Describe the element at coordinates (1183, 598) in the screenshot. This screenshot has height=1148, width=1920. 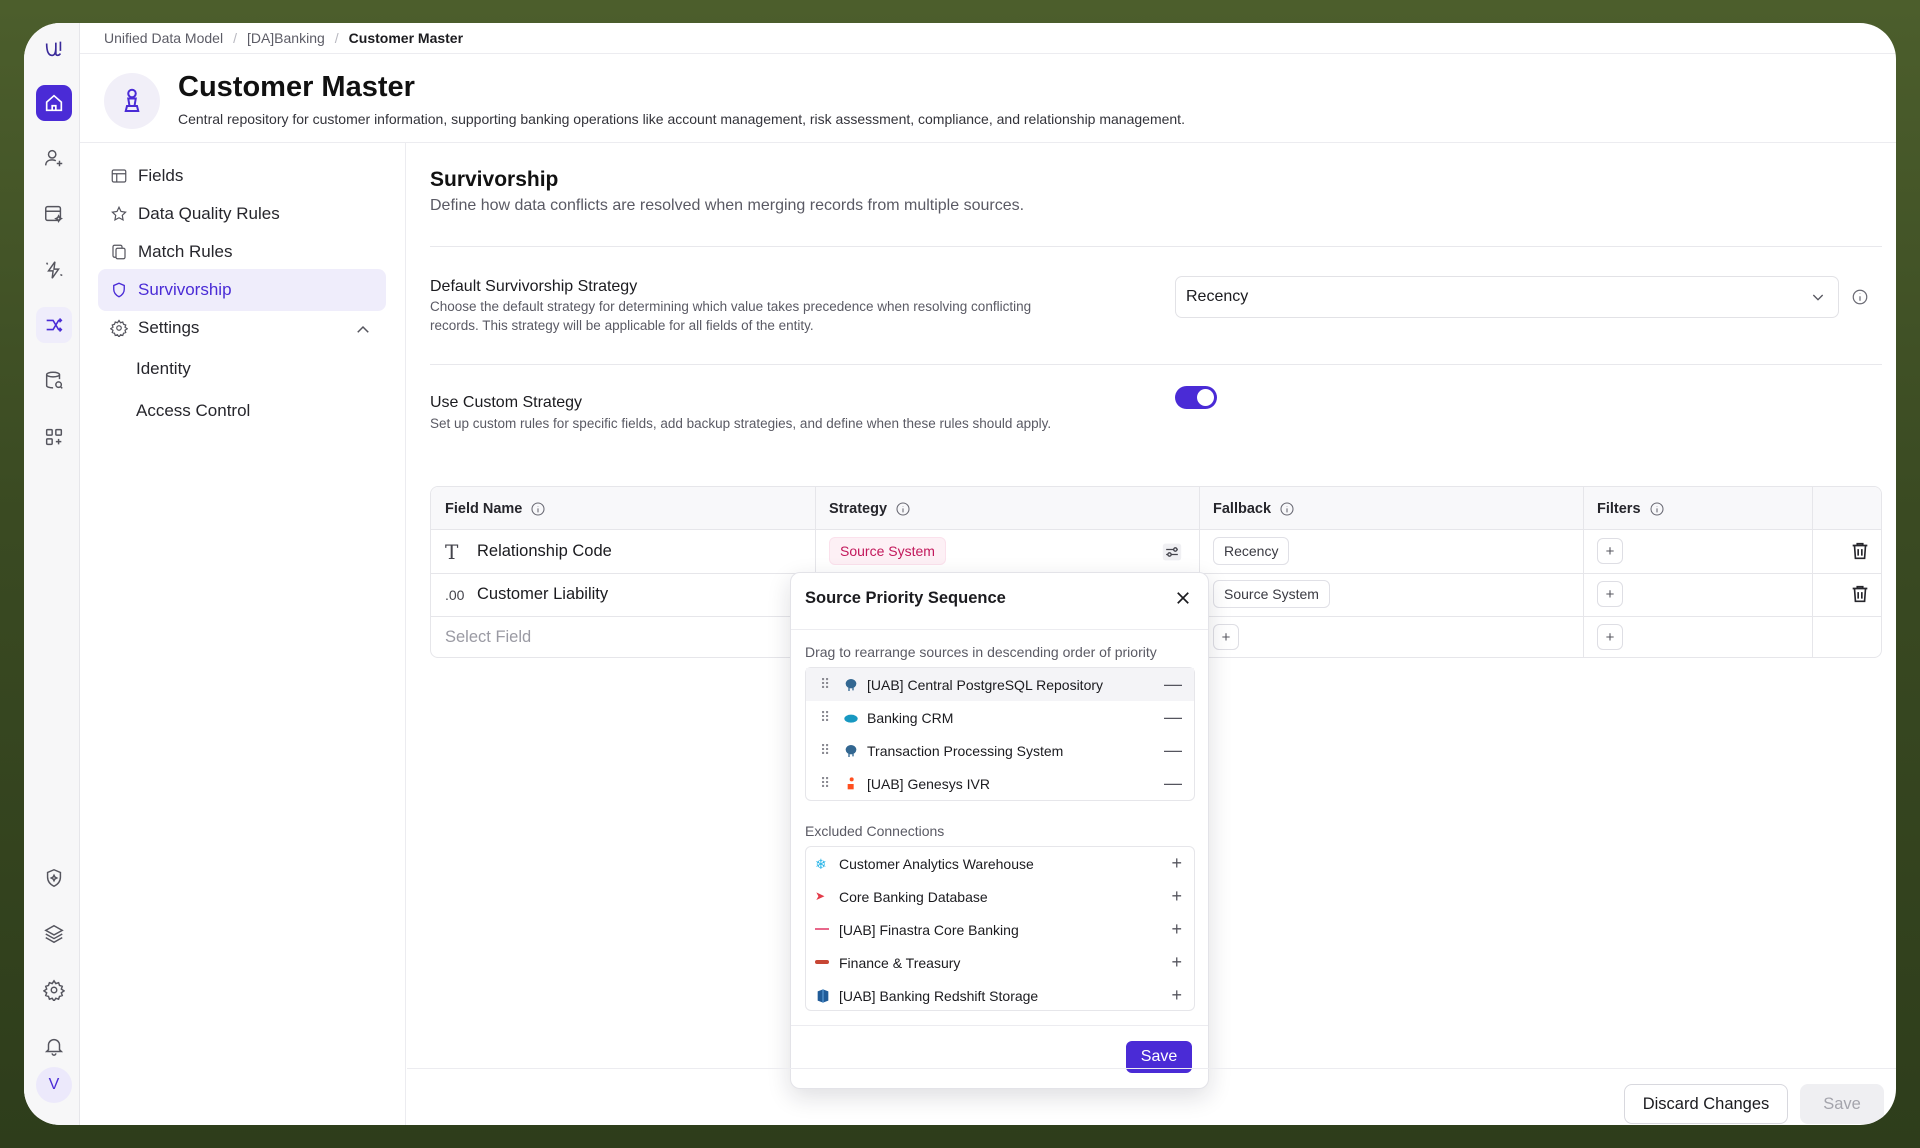
I see `close-icon` at that location.